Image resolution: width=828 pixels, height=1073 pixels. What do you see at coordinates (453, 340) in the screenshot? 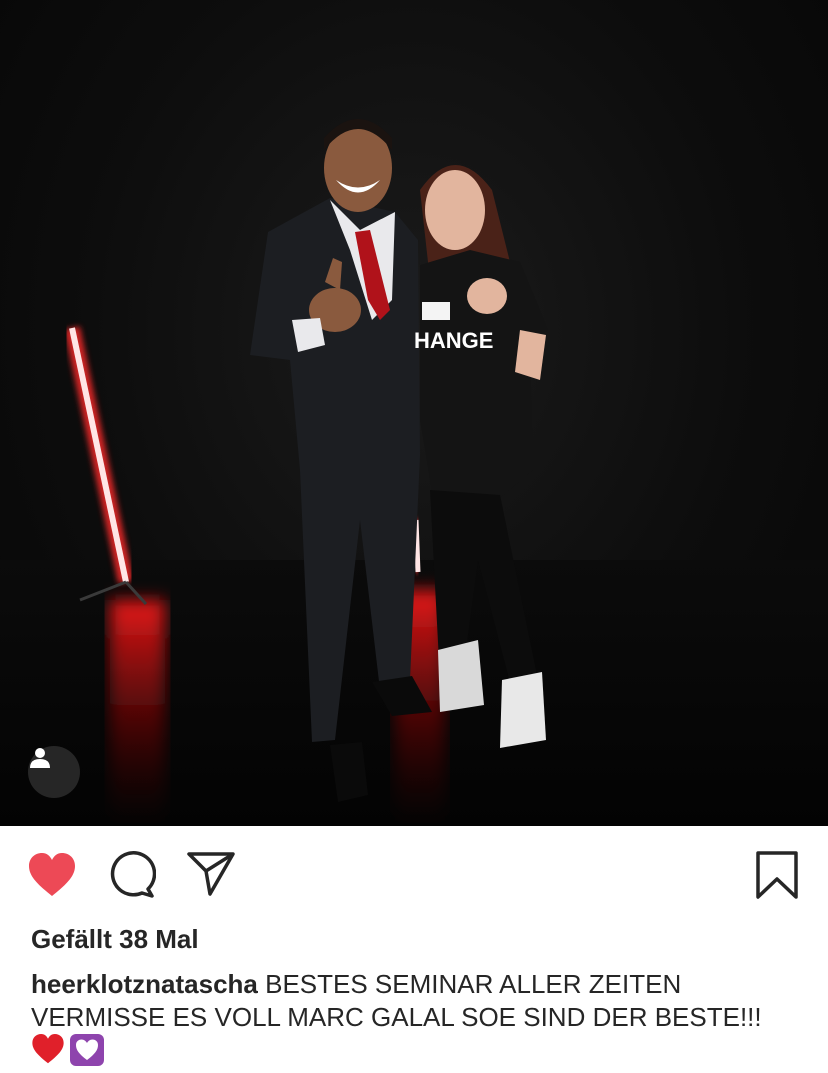
I see `shirt-text: HANGE` at bounding box center [453, 340].